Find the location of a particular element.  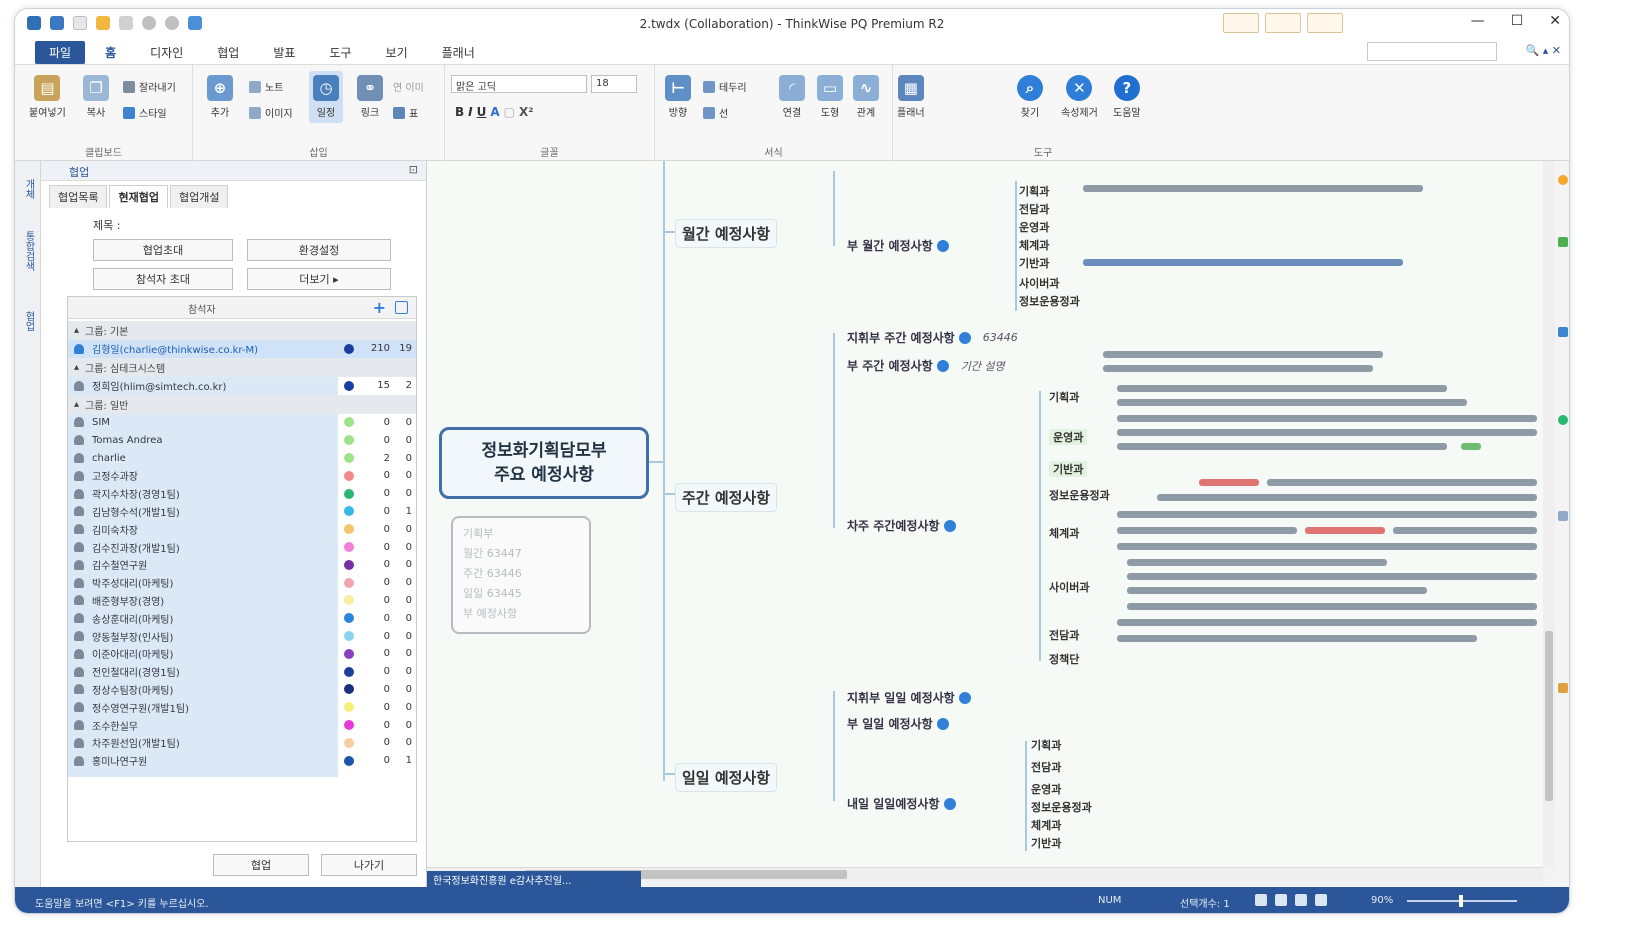

view-slide-icon is located at coordinates (1301, 900).